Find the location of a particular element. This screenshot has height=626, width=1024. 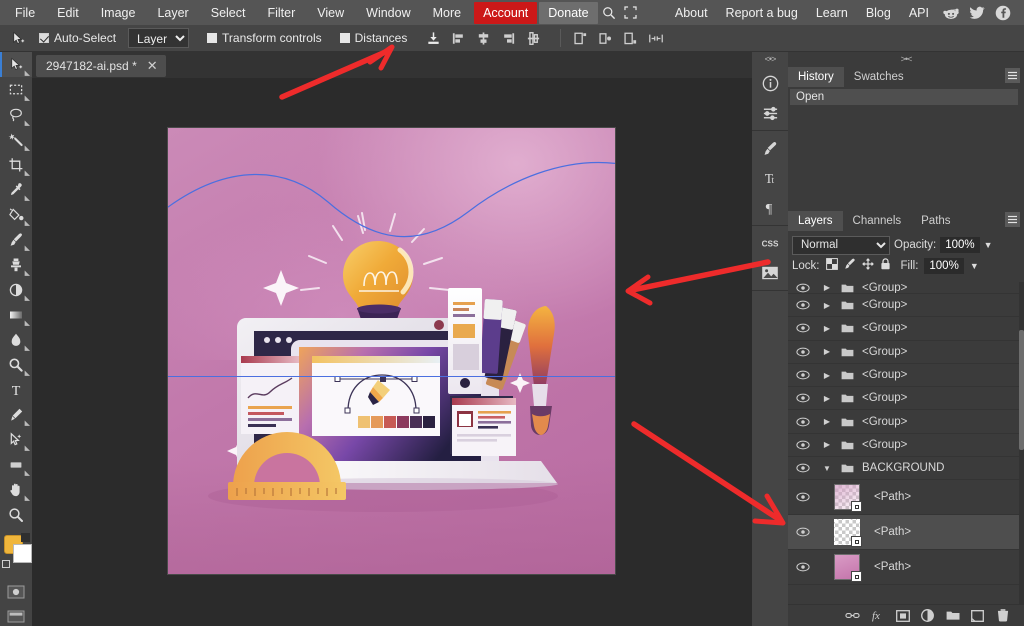

swap-colors-icon is located at coordinates (25, 537).